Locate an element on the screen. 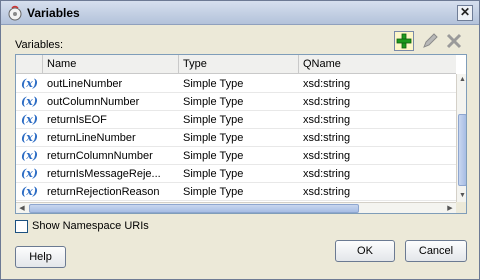  scroll-up-arrow-icon: ▲ is located at coordinates (461, 80).